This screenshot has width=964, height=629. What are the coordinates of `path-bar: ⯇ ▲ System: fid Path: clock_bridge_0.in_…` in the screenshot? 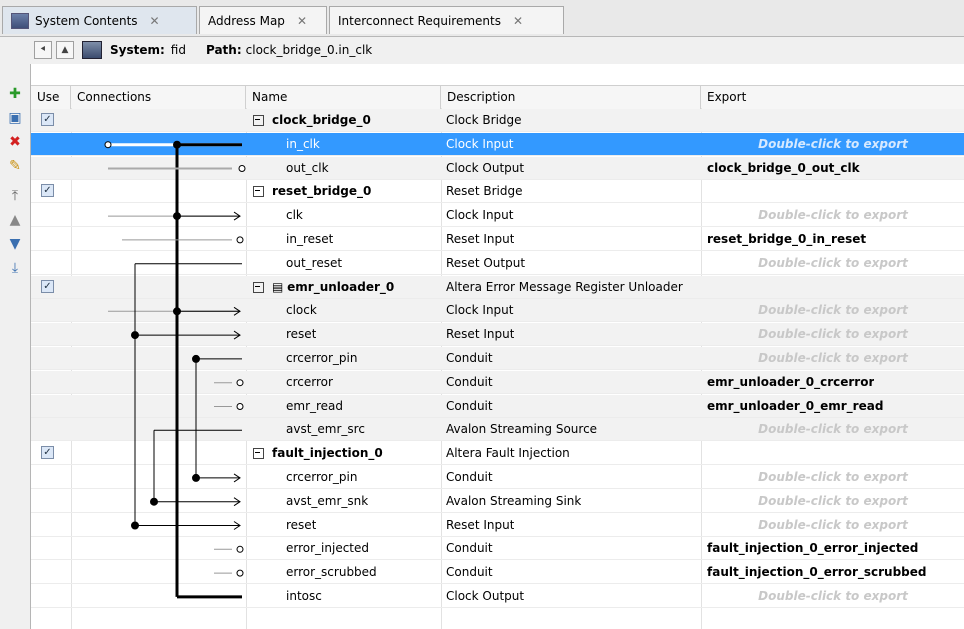 It's located at (497, 50).